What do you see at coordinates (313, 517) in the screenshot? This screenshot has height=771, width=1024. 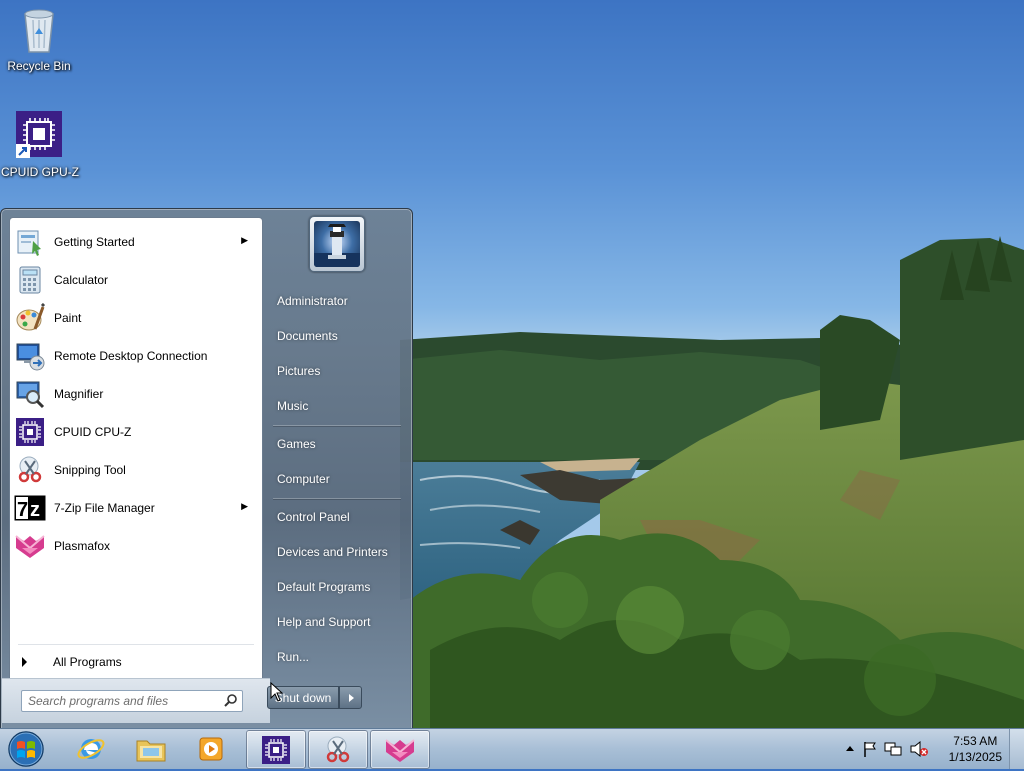 I see `menu-item-label: Control Panel` at bounding box center [313, 517].